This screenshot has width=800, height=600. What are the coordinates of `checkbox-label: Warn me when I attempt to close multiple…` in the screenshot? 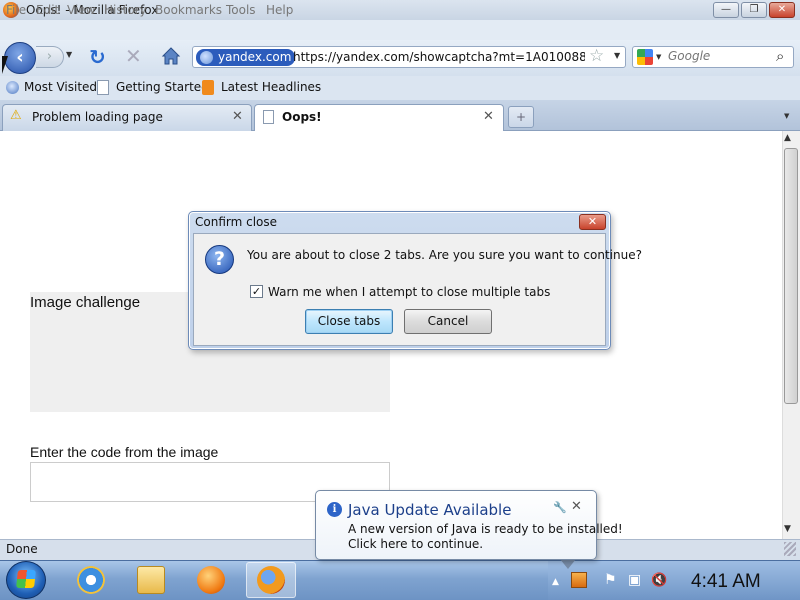 It's located at (409, 292).